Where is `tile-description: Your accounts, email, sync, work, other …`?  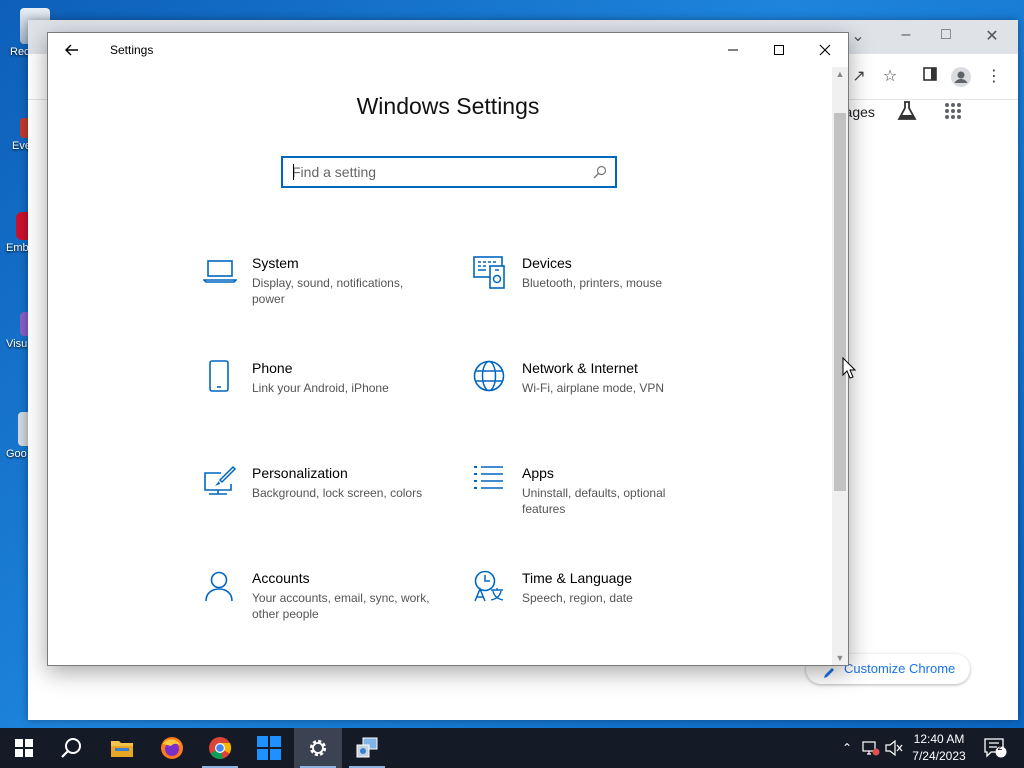 tile-description: Your accounts, email, sync, work, other … is located at coordinates (341, 606).